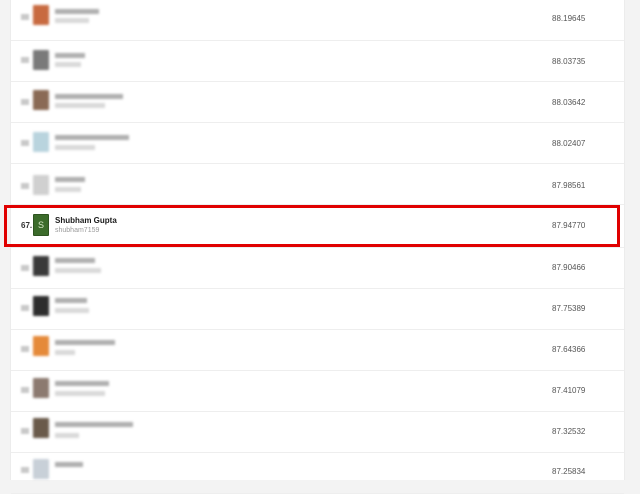 The width and height of the screenshot is (640, 494). I want to click on leaderboard-row: 87.90466, so click(317, 268).